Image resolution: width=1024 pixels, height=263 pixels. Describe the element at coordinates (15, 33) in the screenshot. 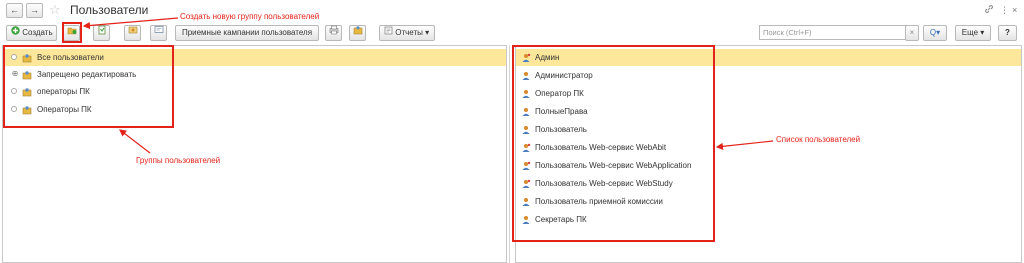

I see `plus-icon` at that location.